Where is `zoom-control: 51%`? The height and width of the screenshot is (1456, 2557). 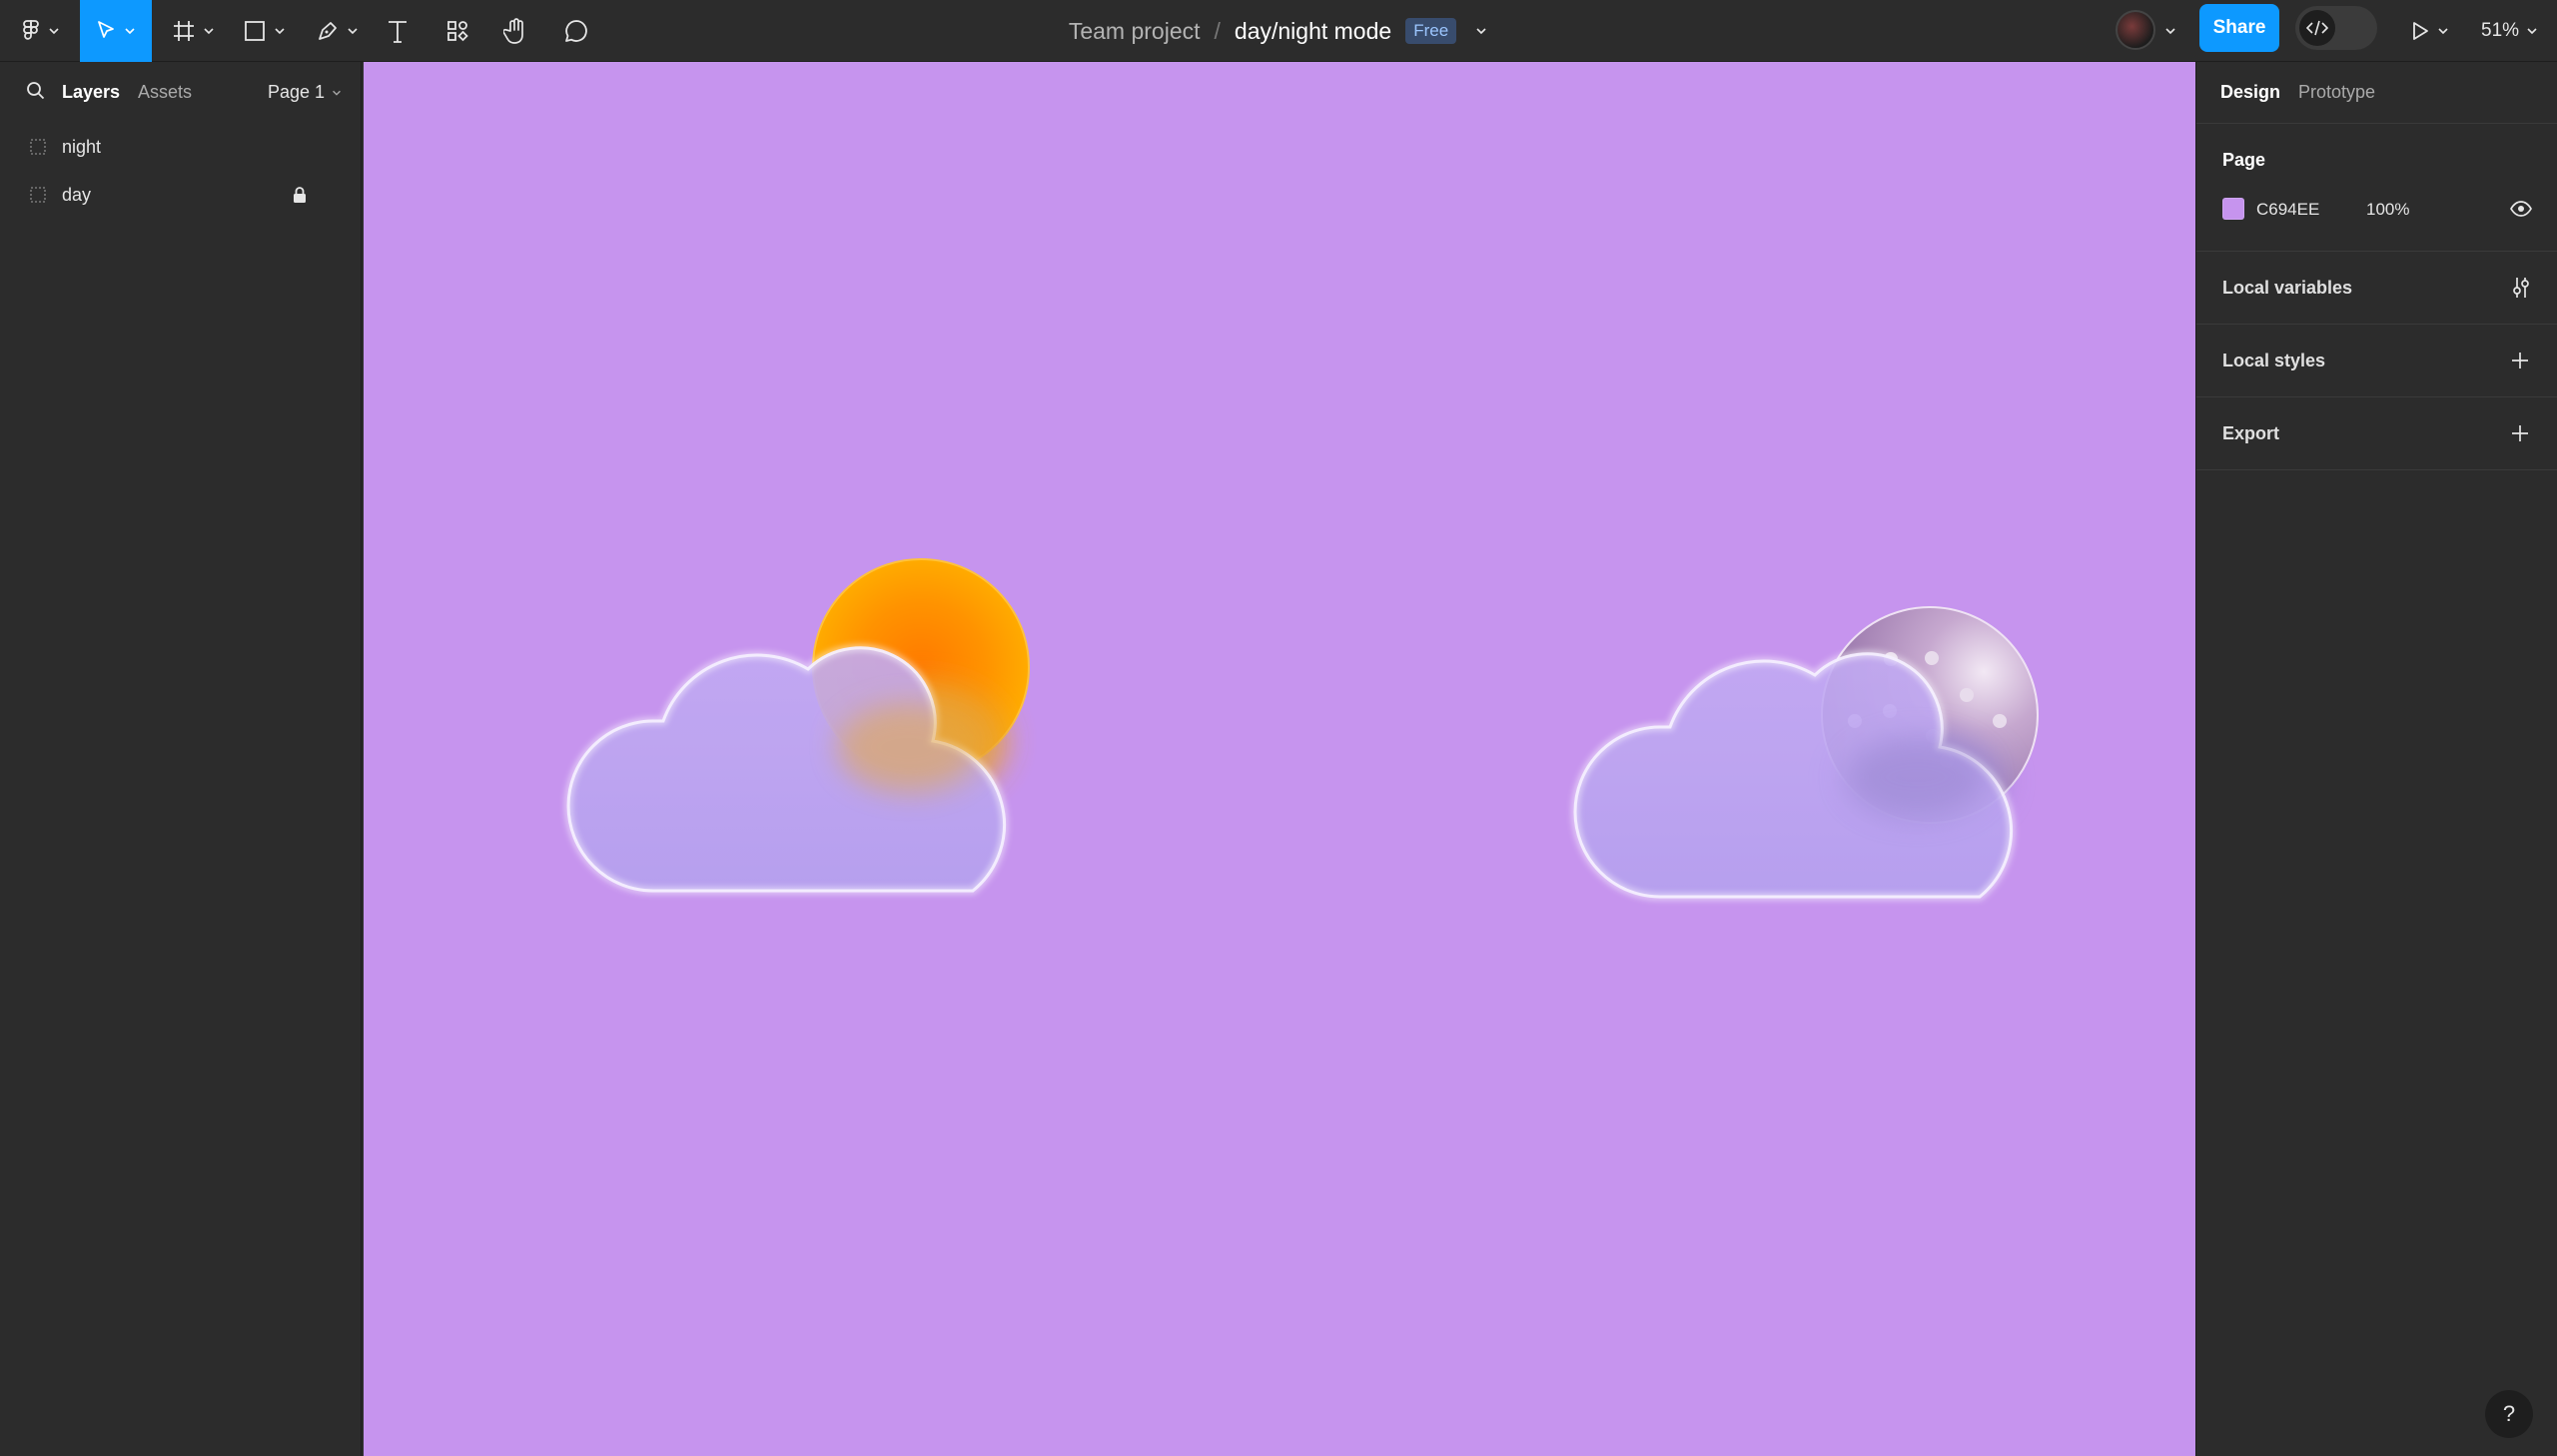
zoom-control: 51% is located at coordinates (2510, 31).